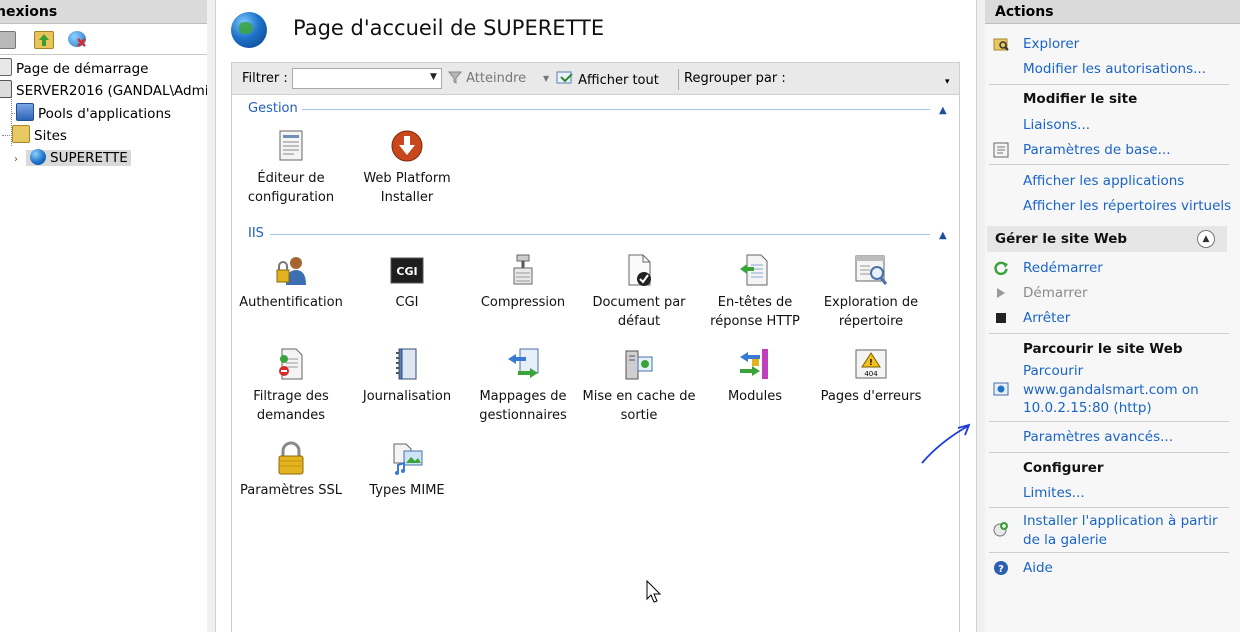 The width and height of the screenshot is (1240, 632). Describe the element at coordinates (211, 316) in the screenshot. I see `pane-splitter` at that location.